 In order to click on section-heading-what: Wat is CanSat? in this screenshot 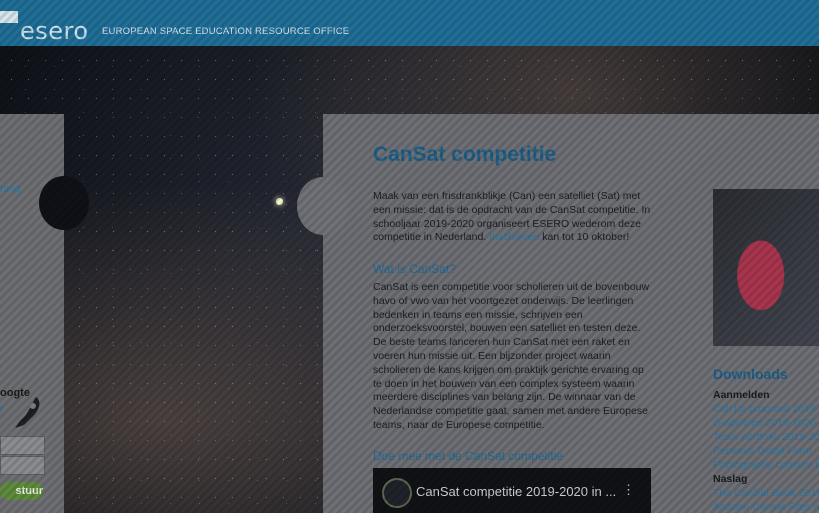, I will do `click(414, 269)`.